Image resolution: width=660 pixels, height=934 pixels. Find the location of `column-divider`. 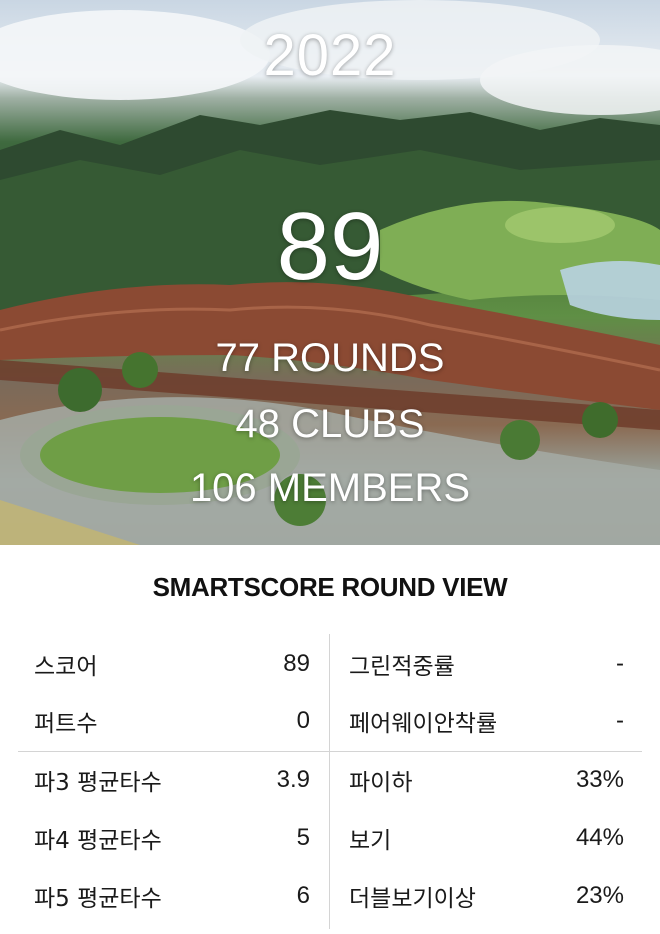

column-divider is located at coordinates (329, 781).